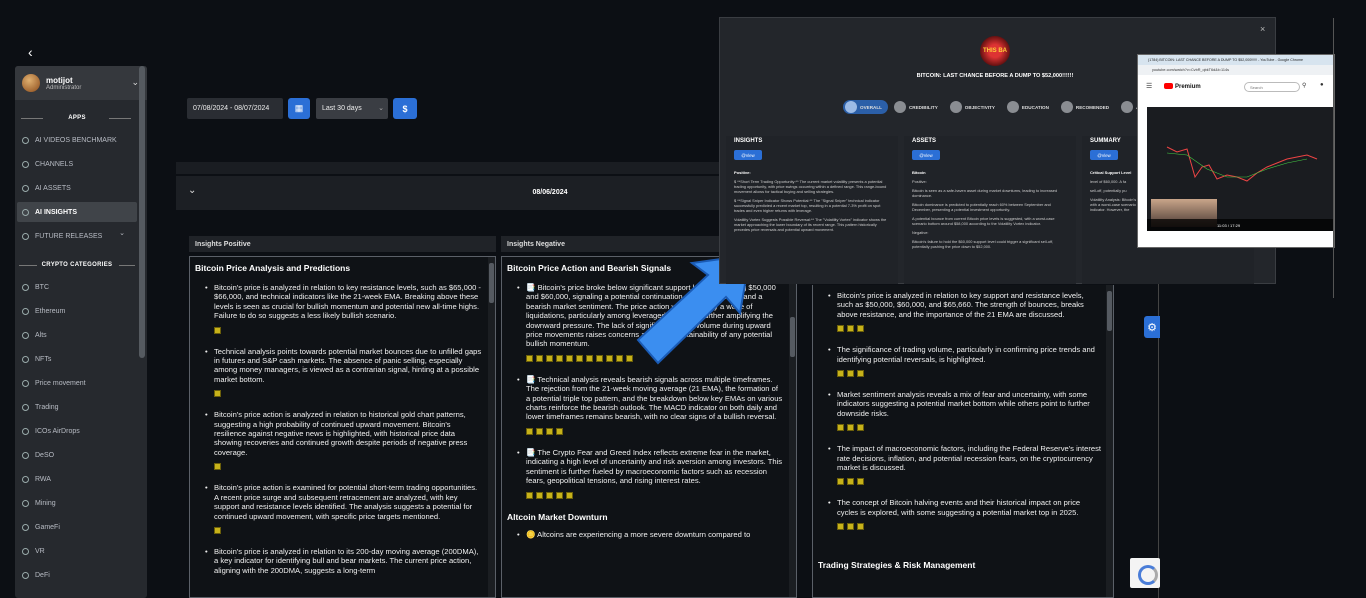 This screenshot has height=598, width=1366. I want to click on youtube-header: ☰ Premium Search ⚲ ●, so click(1236, 87).